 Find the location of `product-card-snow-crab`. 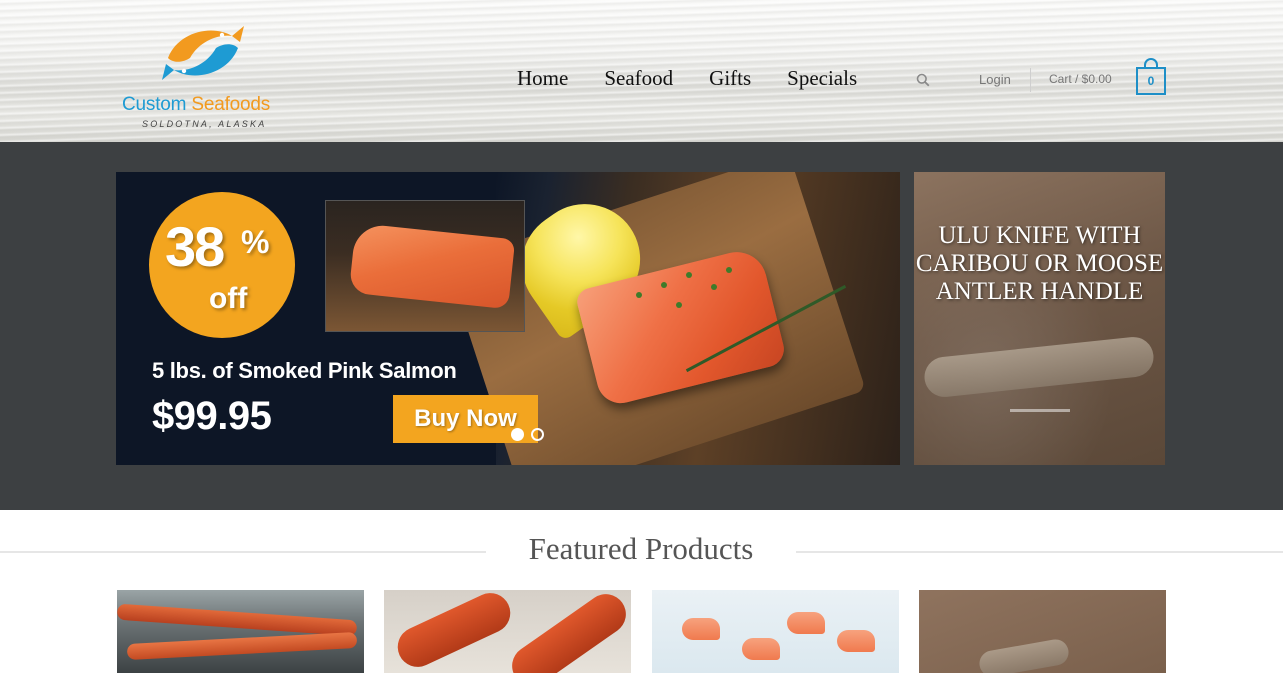

product-card-snow-crab is located at coordinates (507, 631).